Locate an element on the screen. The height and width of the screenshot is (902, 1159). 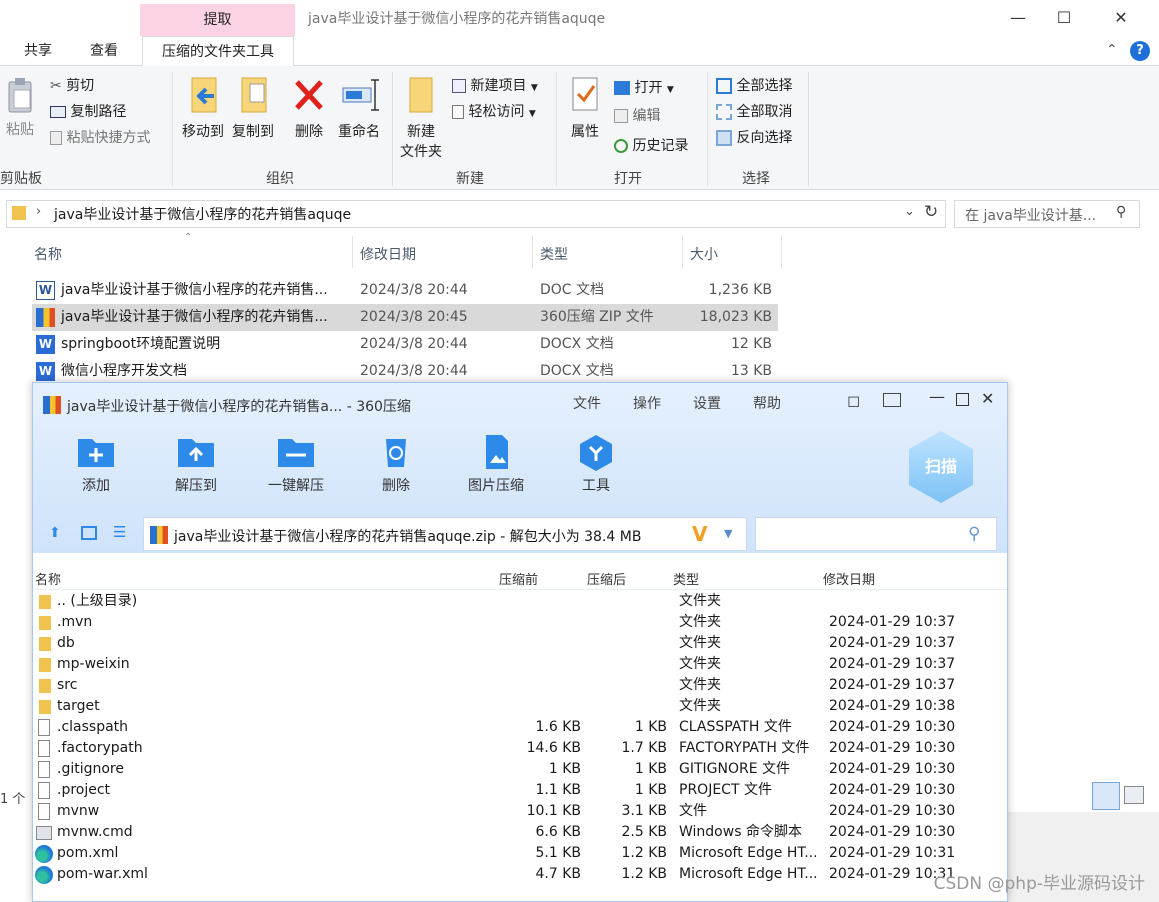
zip-column-before: 压缩前 is located at coordinates (518, 578).